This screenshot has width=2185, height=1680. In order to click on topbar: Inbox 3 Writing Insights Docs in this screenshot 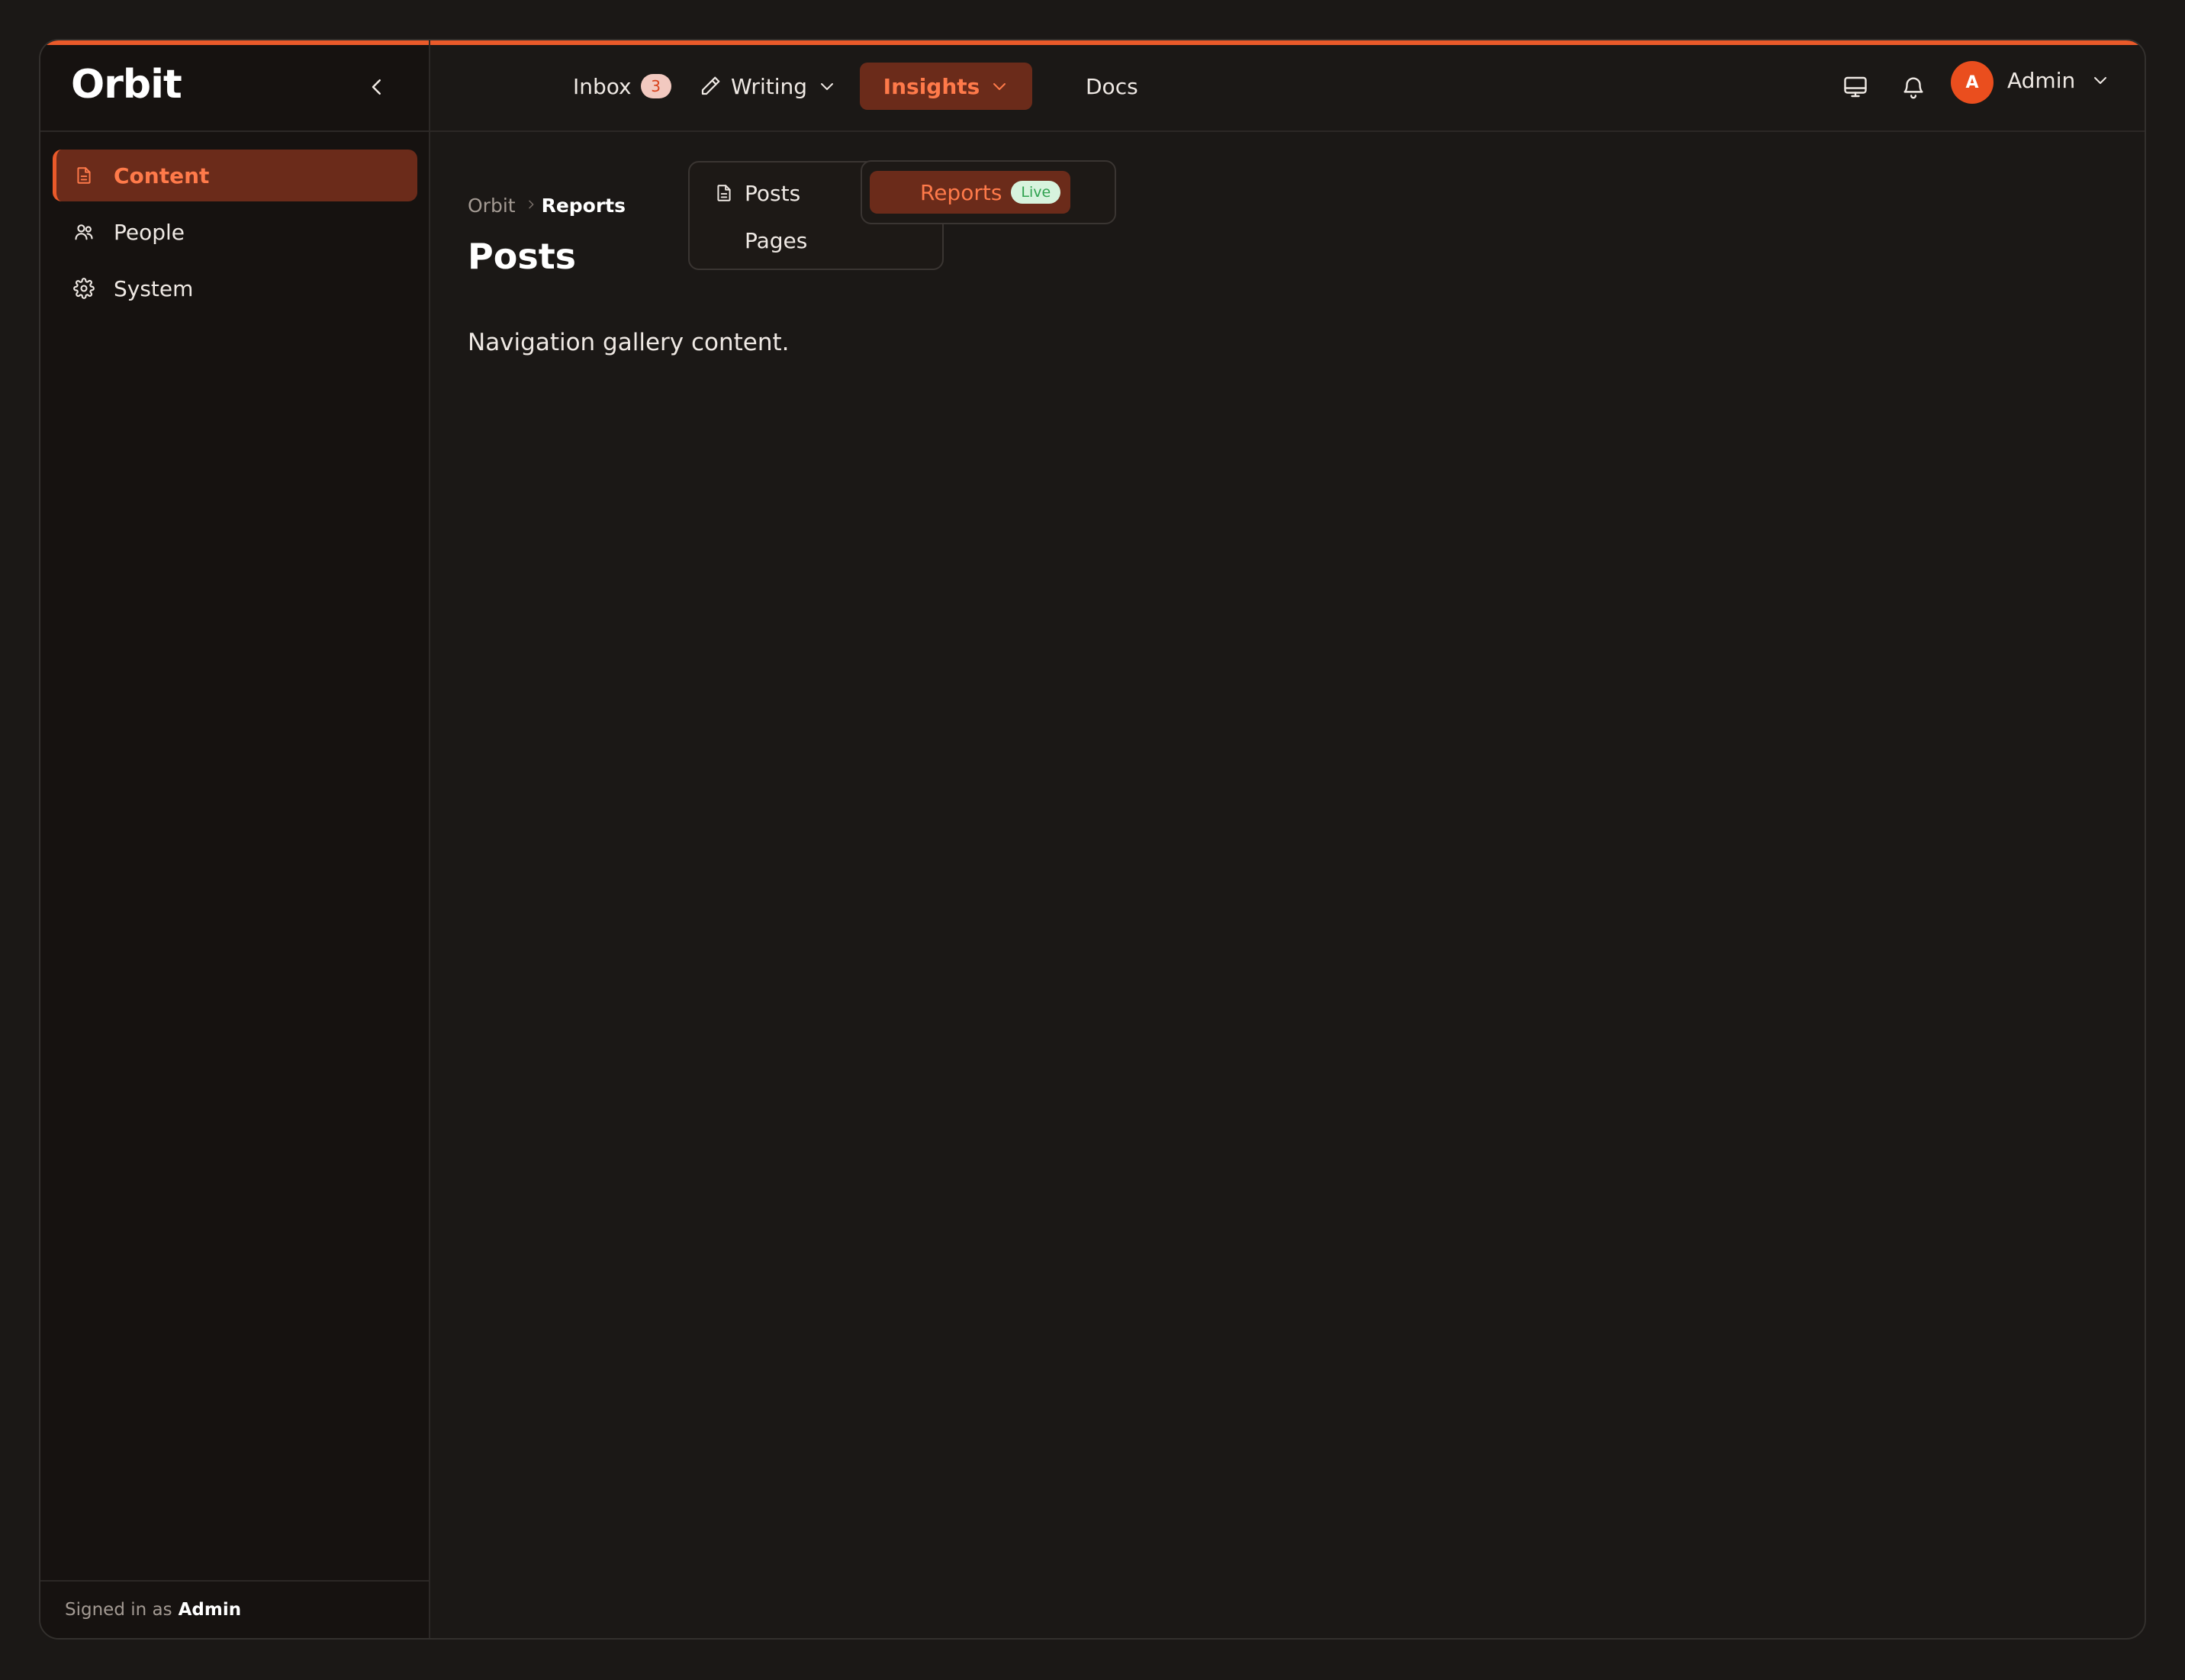, I will do `click(1288, 88)`.